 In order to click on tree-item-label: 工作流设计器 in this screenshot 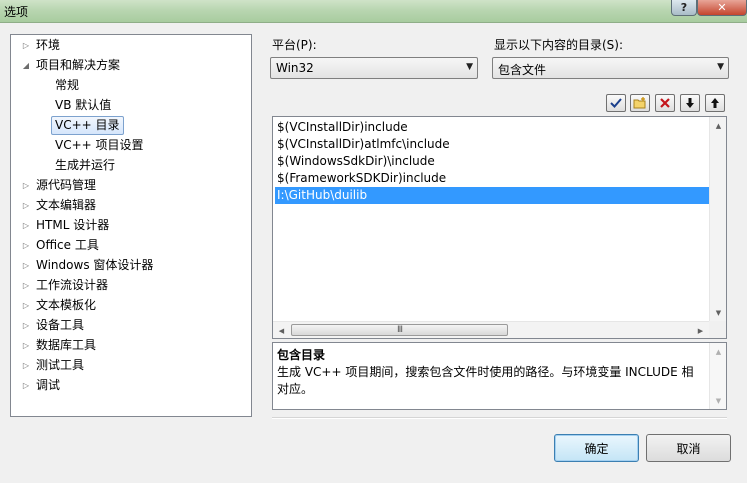, I will do `click(72, 285)`.